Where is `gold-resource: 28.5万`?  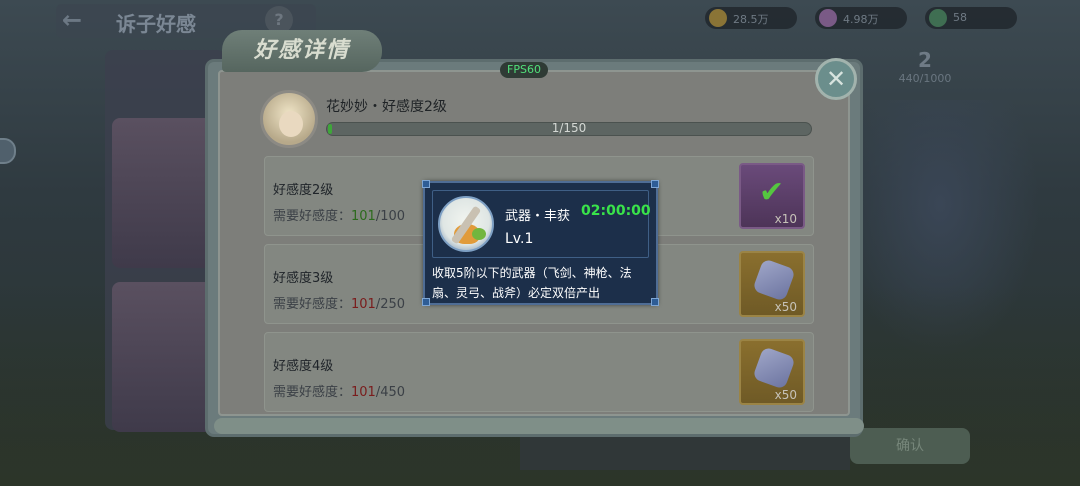 gold-resource: 28.5万 is located at coordinates (751, 18).